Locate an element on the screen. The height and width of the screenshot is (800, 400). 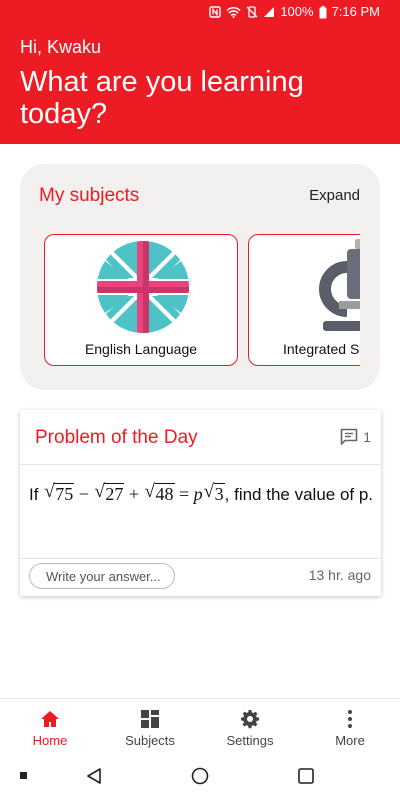
radical: √ 3 is located at coordinates (214, 492).